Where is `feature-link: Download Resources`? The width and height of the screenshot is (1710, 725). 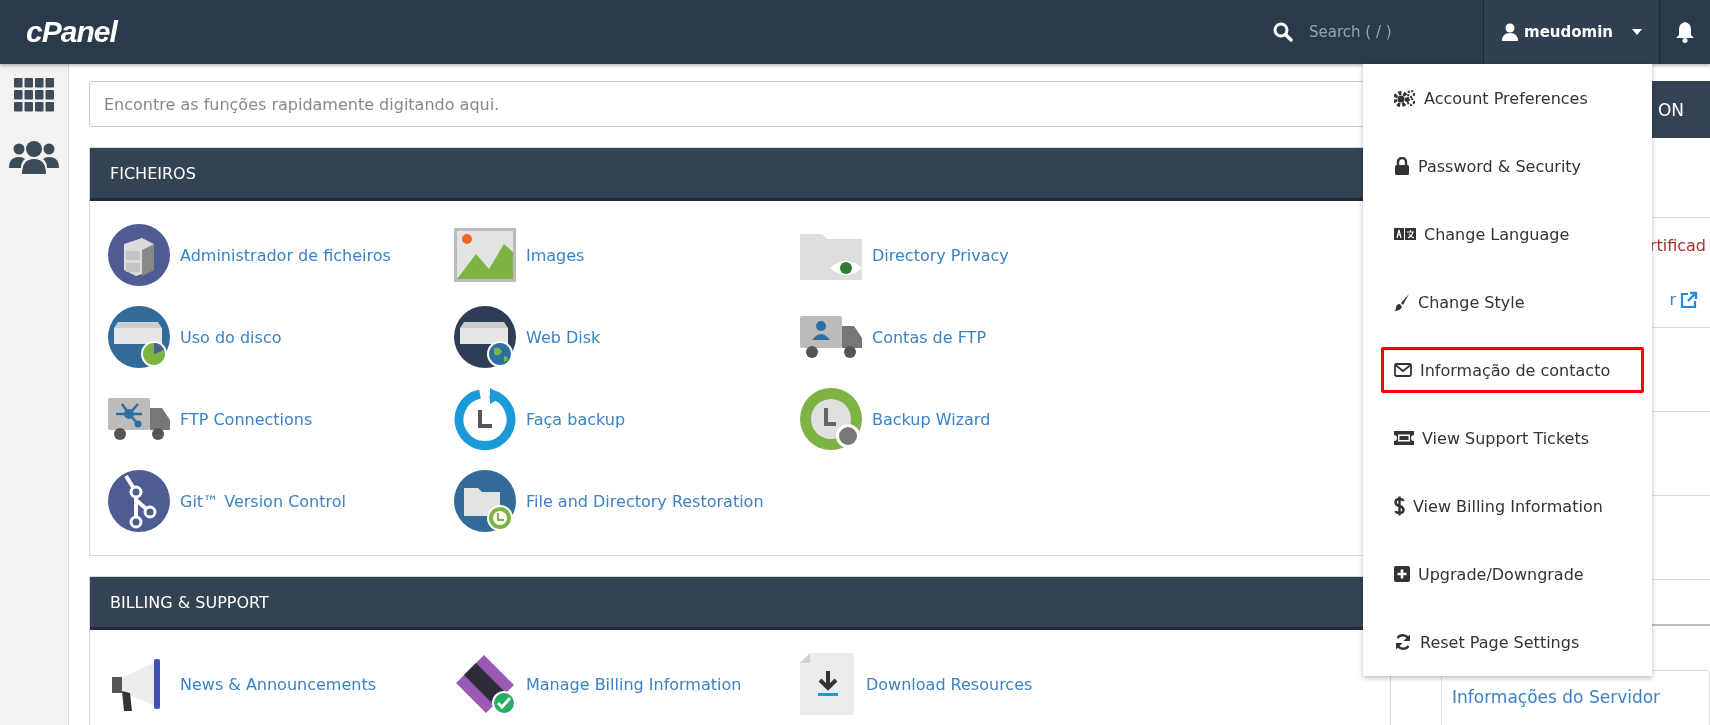 feature-link: Download Resources is located at coordinates (973, 684).